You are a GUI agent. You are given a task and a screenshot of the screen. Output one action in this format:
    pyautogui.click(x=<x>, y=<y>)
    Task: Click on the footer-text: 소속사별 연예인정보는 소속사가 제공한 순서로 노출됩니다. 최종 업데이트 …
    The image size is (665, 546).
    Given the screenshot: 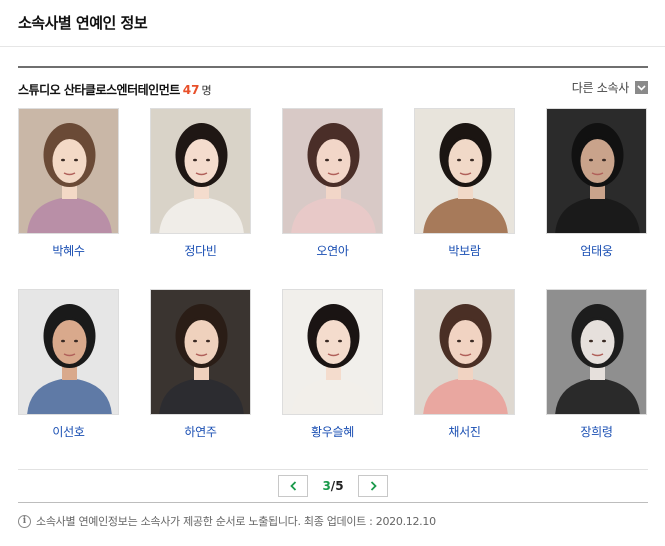 What is the action you would take?
    pyautogui.click(x=236, y=521)
    